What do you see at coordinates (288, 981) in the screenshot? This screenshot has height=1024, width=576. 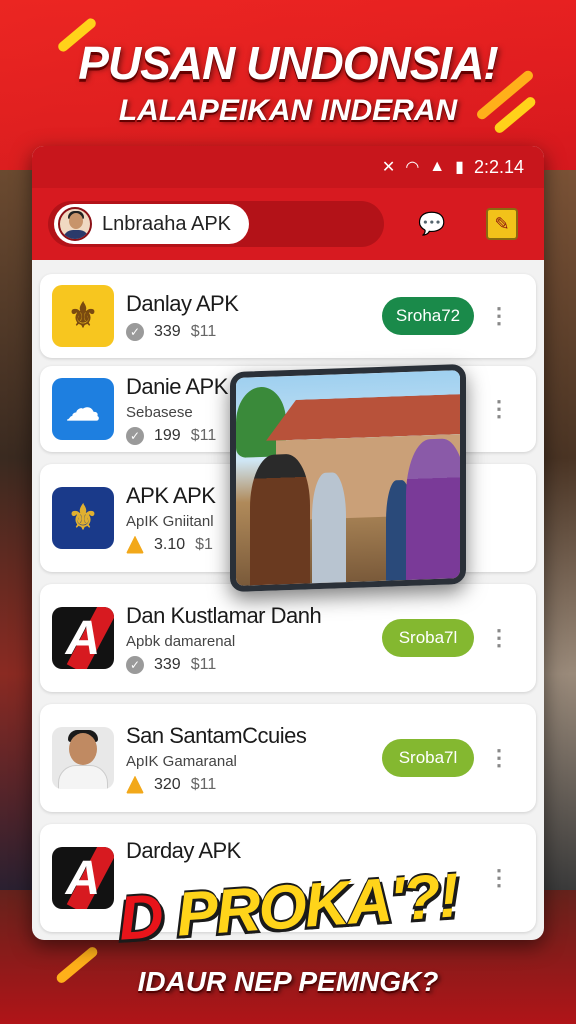 I see `banner-footer: IDAUR NEP PEMNGK?` at bounding box center [288, 981].